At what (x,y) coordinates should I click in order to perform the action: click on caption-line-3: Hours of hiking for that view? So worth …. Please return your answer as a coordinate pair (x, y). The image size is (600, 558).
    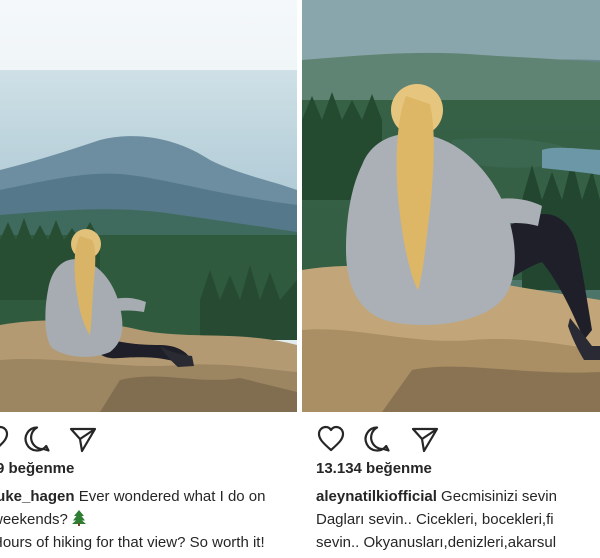
    Looking at the image, I should click on (132, 542).